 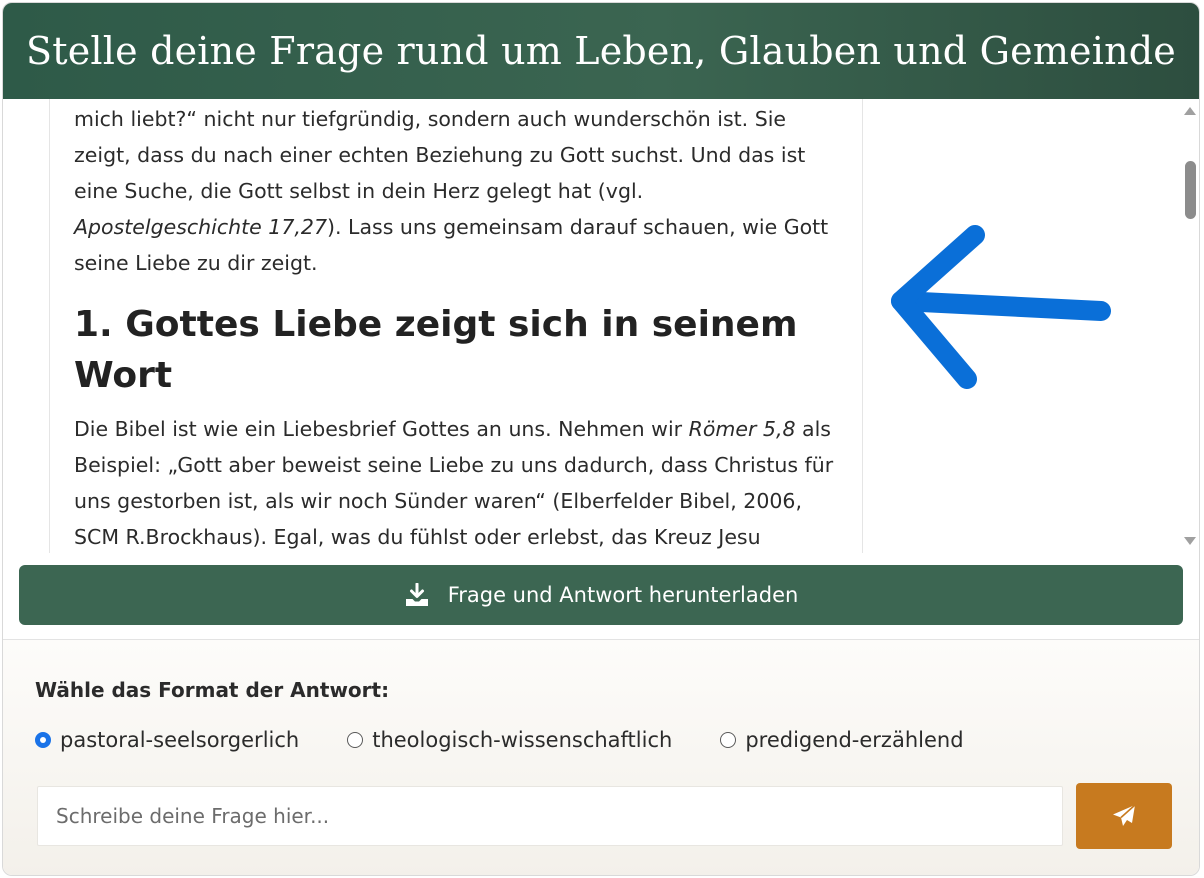 What do you see at coordinates (623, 595) in the screenshot?
I see `download-button-label: Frage und Antwort herunterladen` at bounding box center [623, 595].